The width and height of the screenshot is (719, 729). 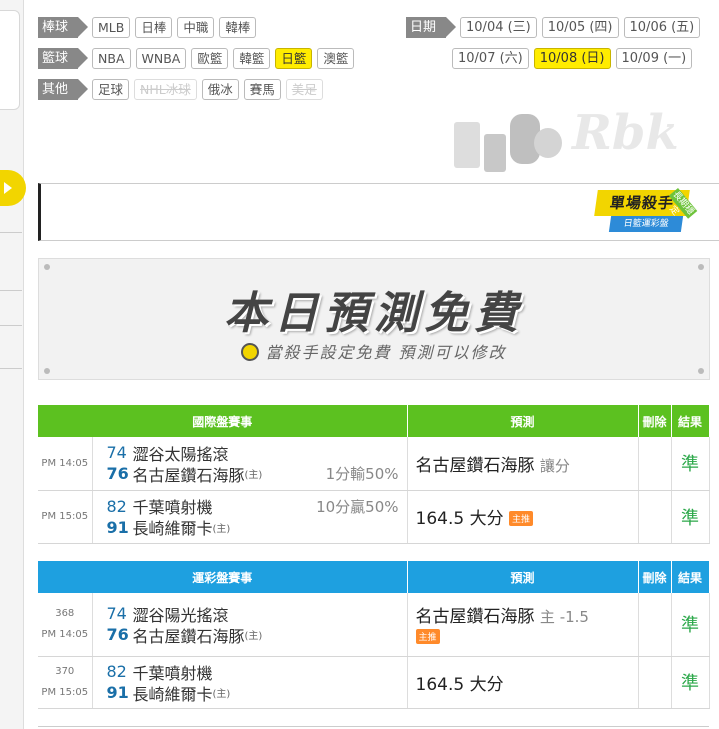 What do you see at coordinates (431, 27) in the screenshot?
I see `date-label: 日期` at bounding box center [431, 27].